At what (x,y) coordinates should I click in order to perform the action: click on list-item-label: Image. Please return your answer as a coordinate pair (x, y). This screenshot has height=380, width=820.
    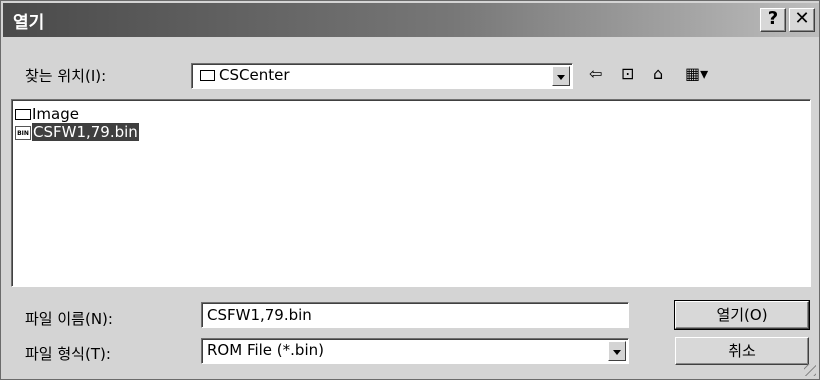
    Looking at the image, I should click on (55, 114).